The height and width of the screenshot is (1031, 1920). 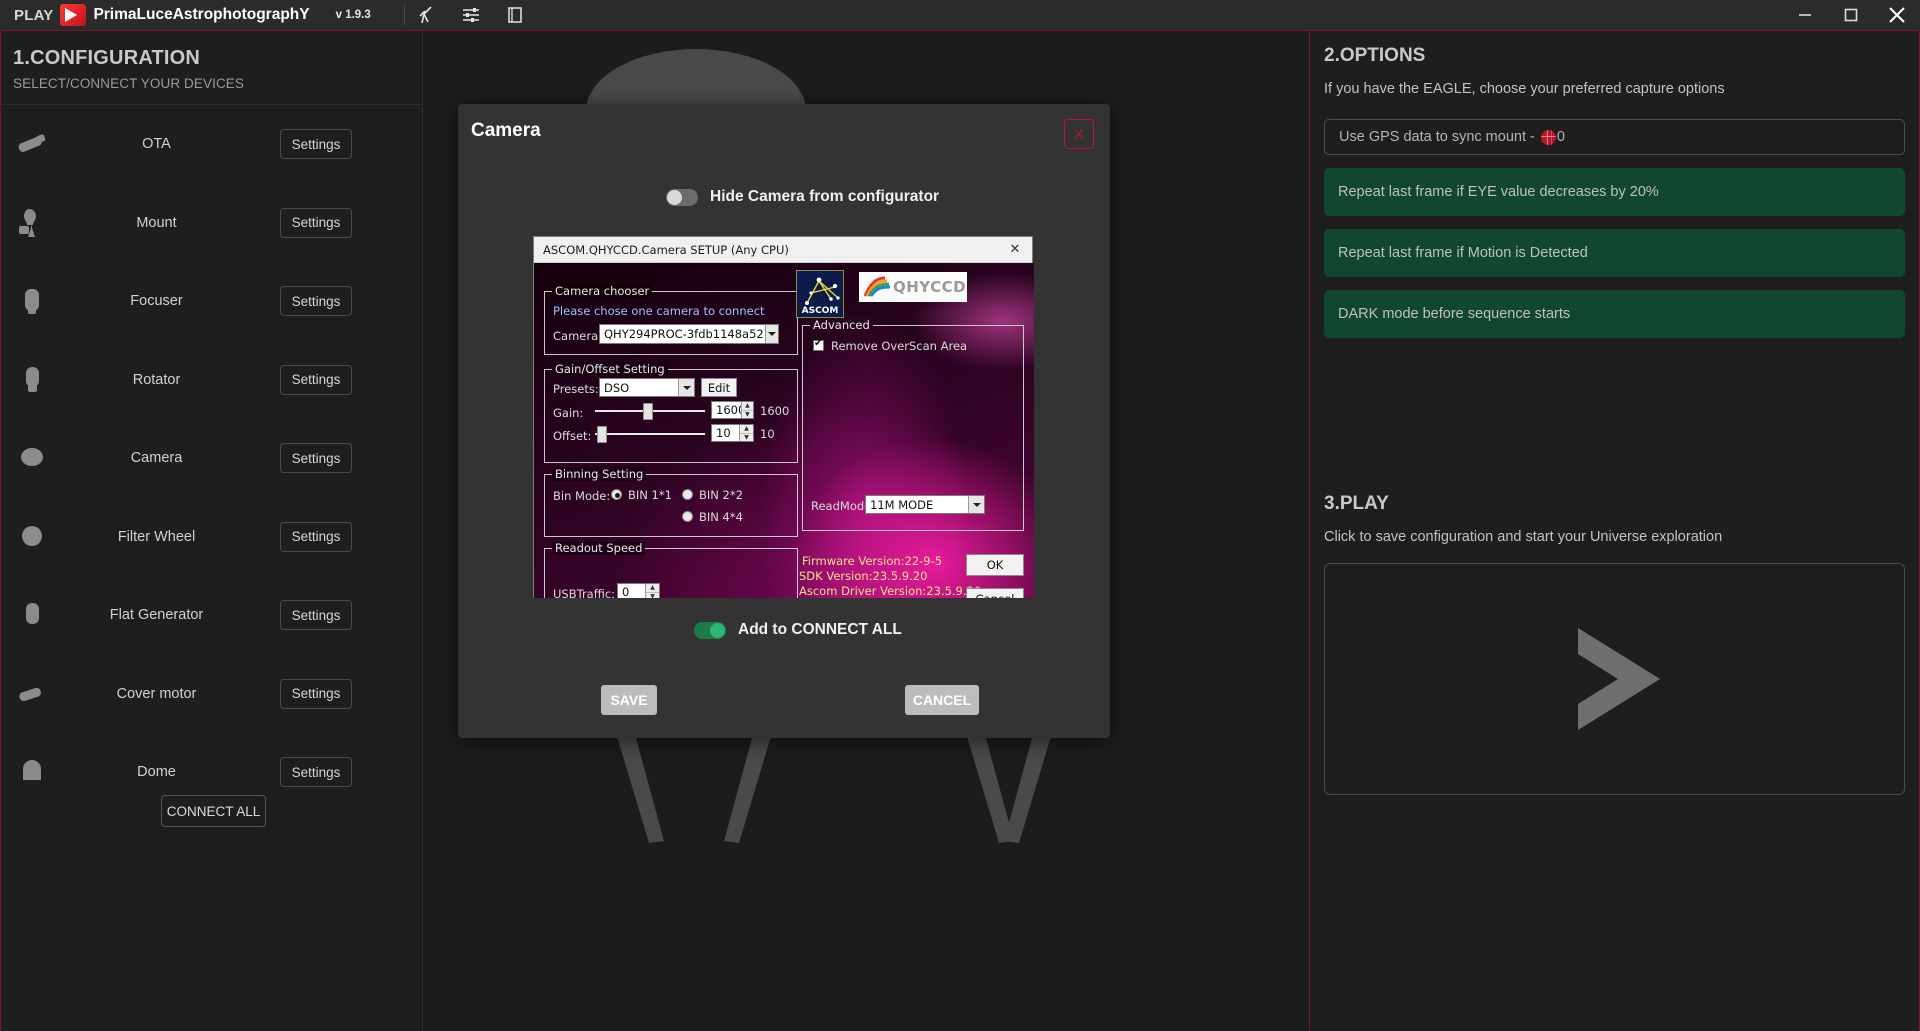 What do you see at coordinates (825, 196) in the screenshot?
I see `hide-camera-label: Hide Camera from configurator` at bounding box center [825, 196].